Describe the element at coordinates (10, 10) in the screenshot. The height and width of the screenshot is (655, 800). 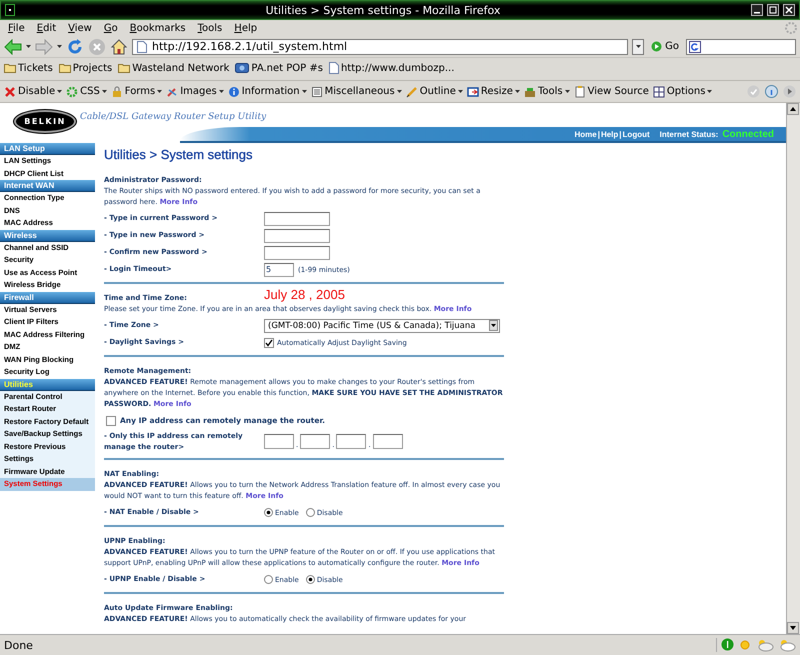
I see `window-menu-icon` at that location.